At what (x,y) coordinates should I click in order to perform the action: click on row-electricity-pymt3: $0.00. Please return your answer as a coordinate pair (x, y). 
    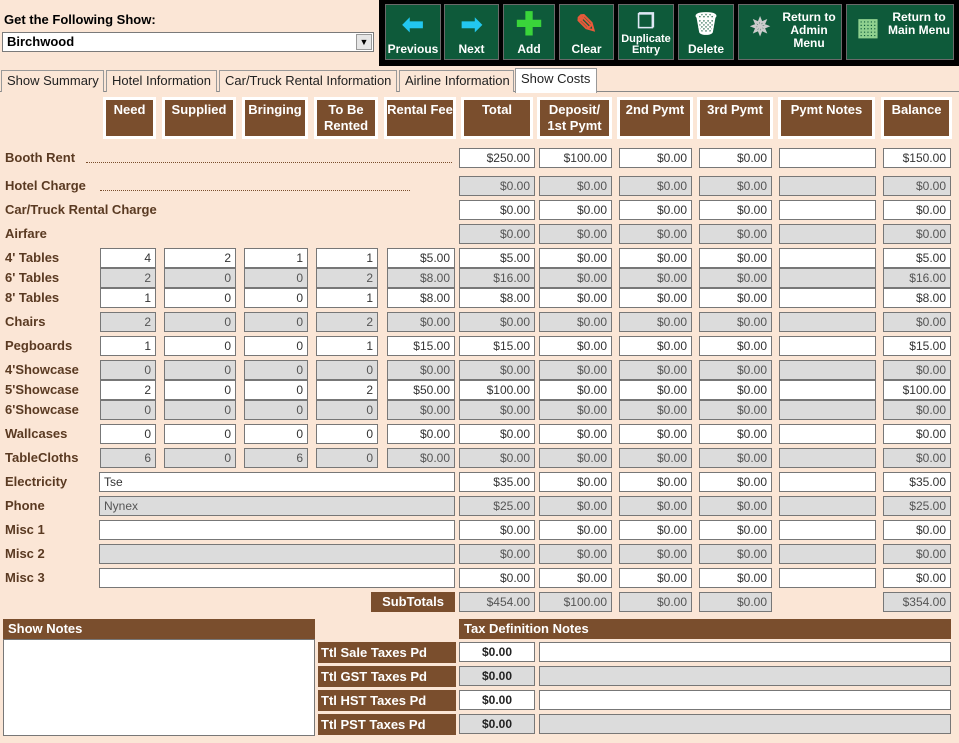
    Looking at the image, I should click on (735, 482).